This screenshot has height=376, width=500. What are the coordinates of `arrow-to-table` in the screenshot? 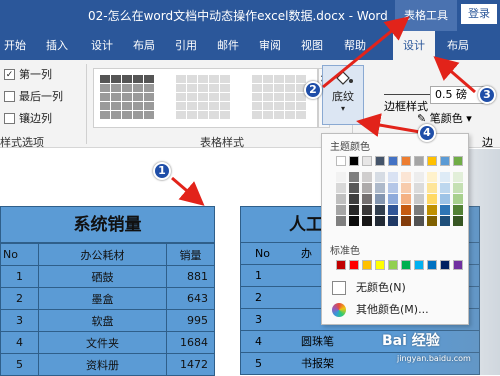 It's located at (188, 191).